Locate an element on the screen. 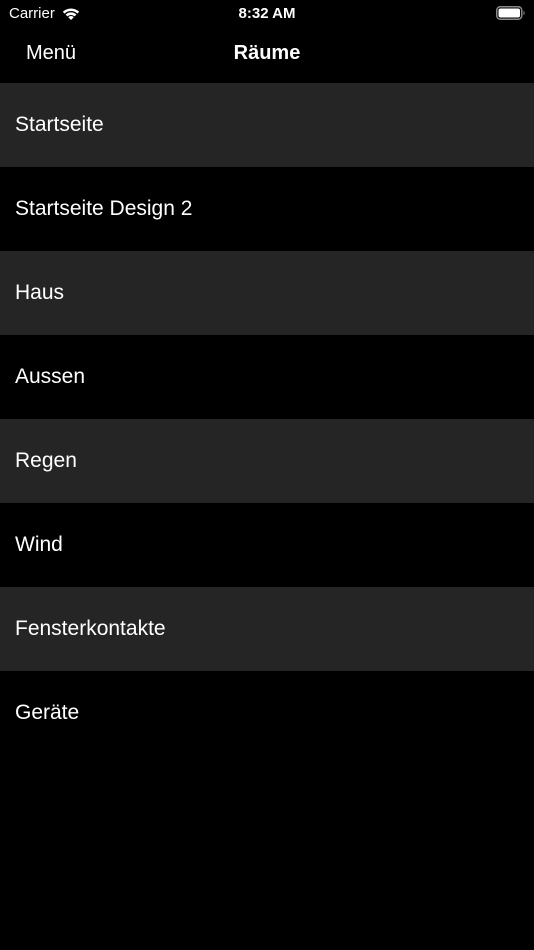  list-item-startseite-design-2: Startseite Design 2 is located at coordinates (267, 209).